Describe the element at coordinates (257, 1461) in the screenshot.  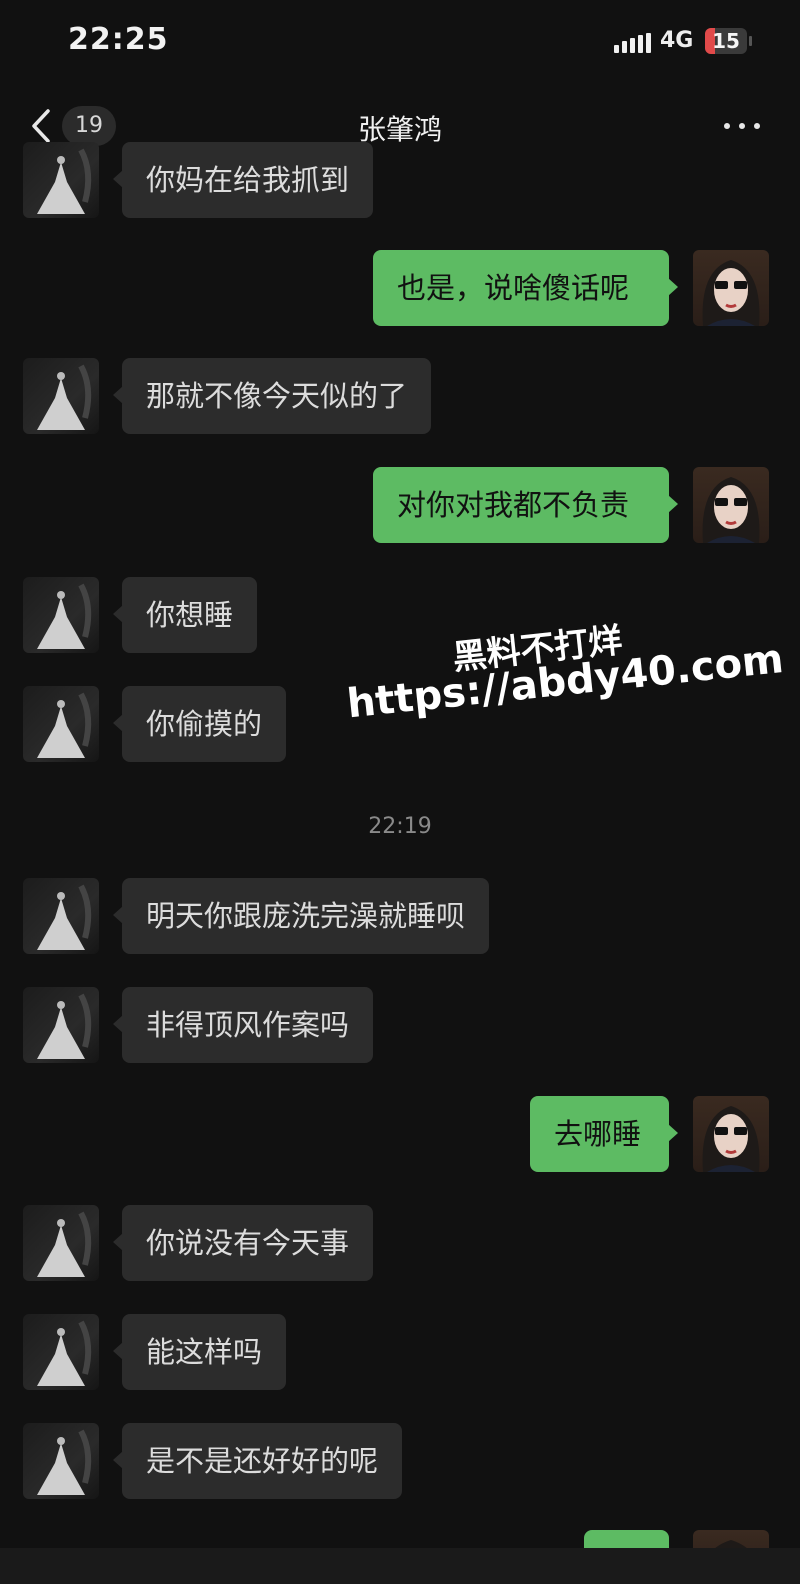
I see `message-bubble-received: 是不是还好好的呢` at that location.